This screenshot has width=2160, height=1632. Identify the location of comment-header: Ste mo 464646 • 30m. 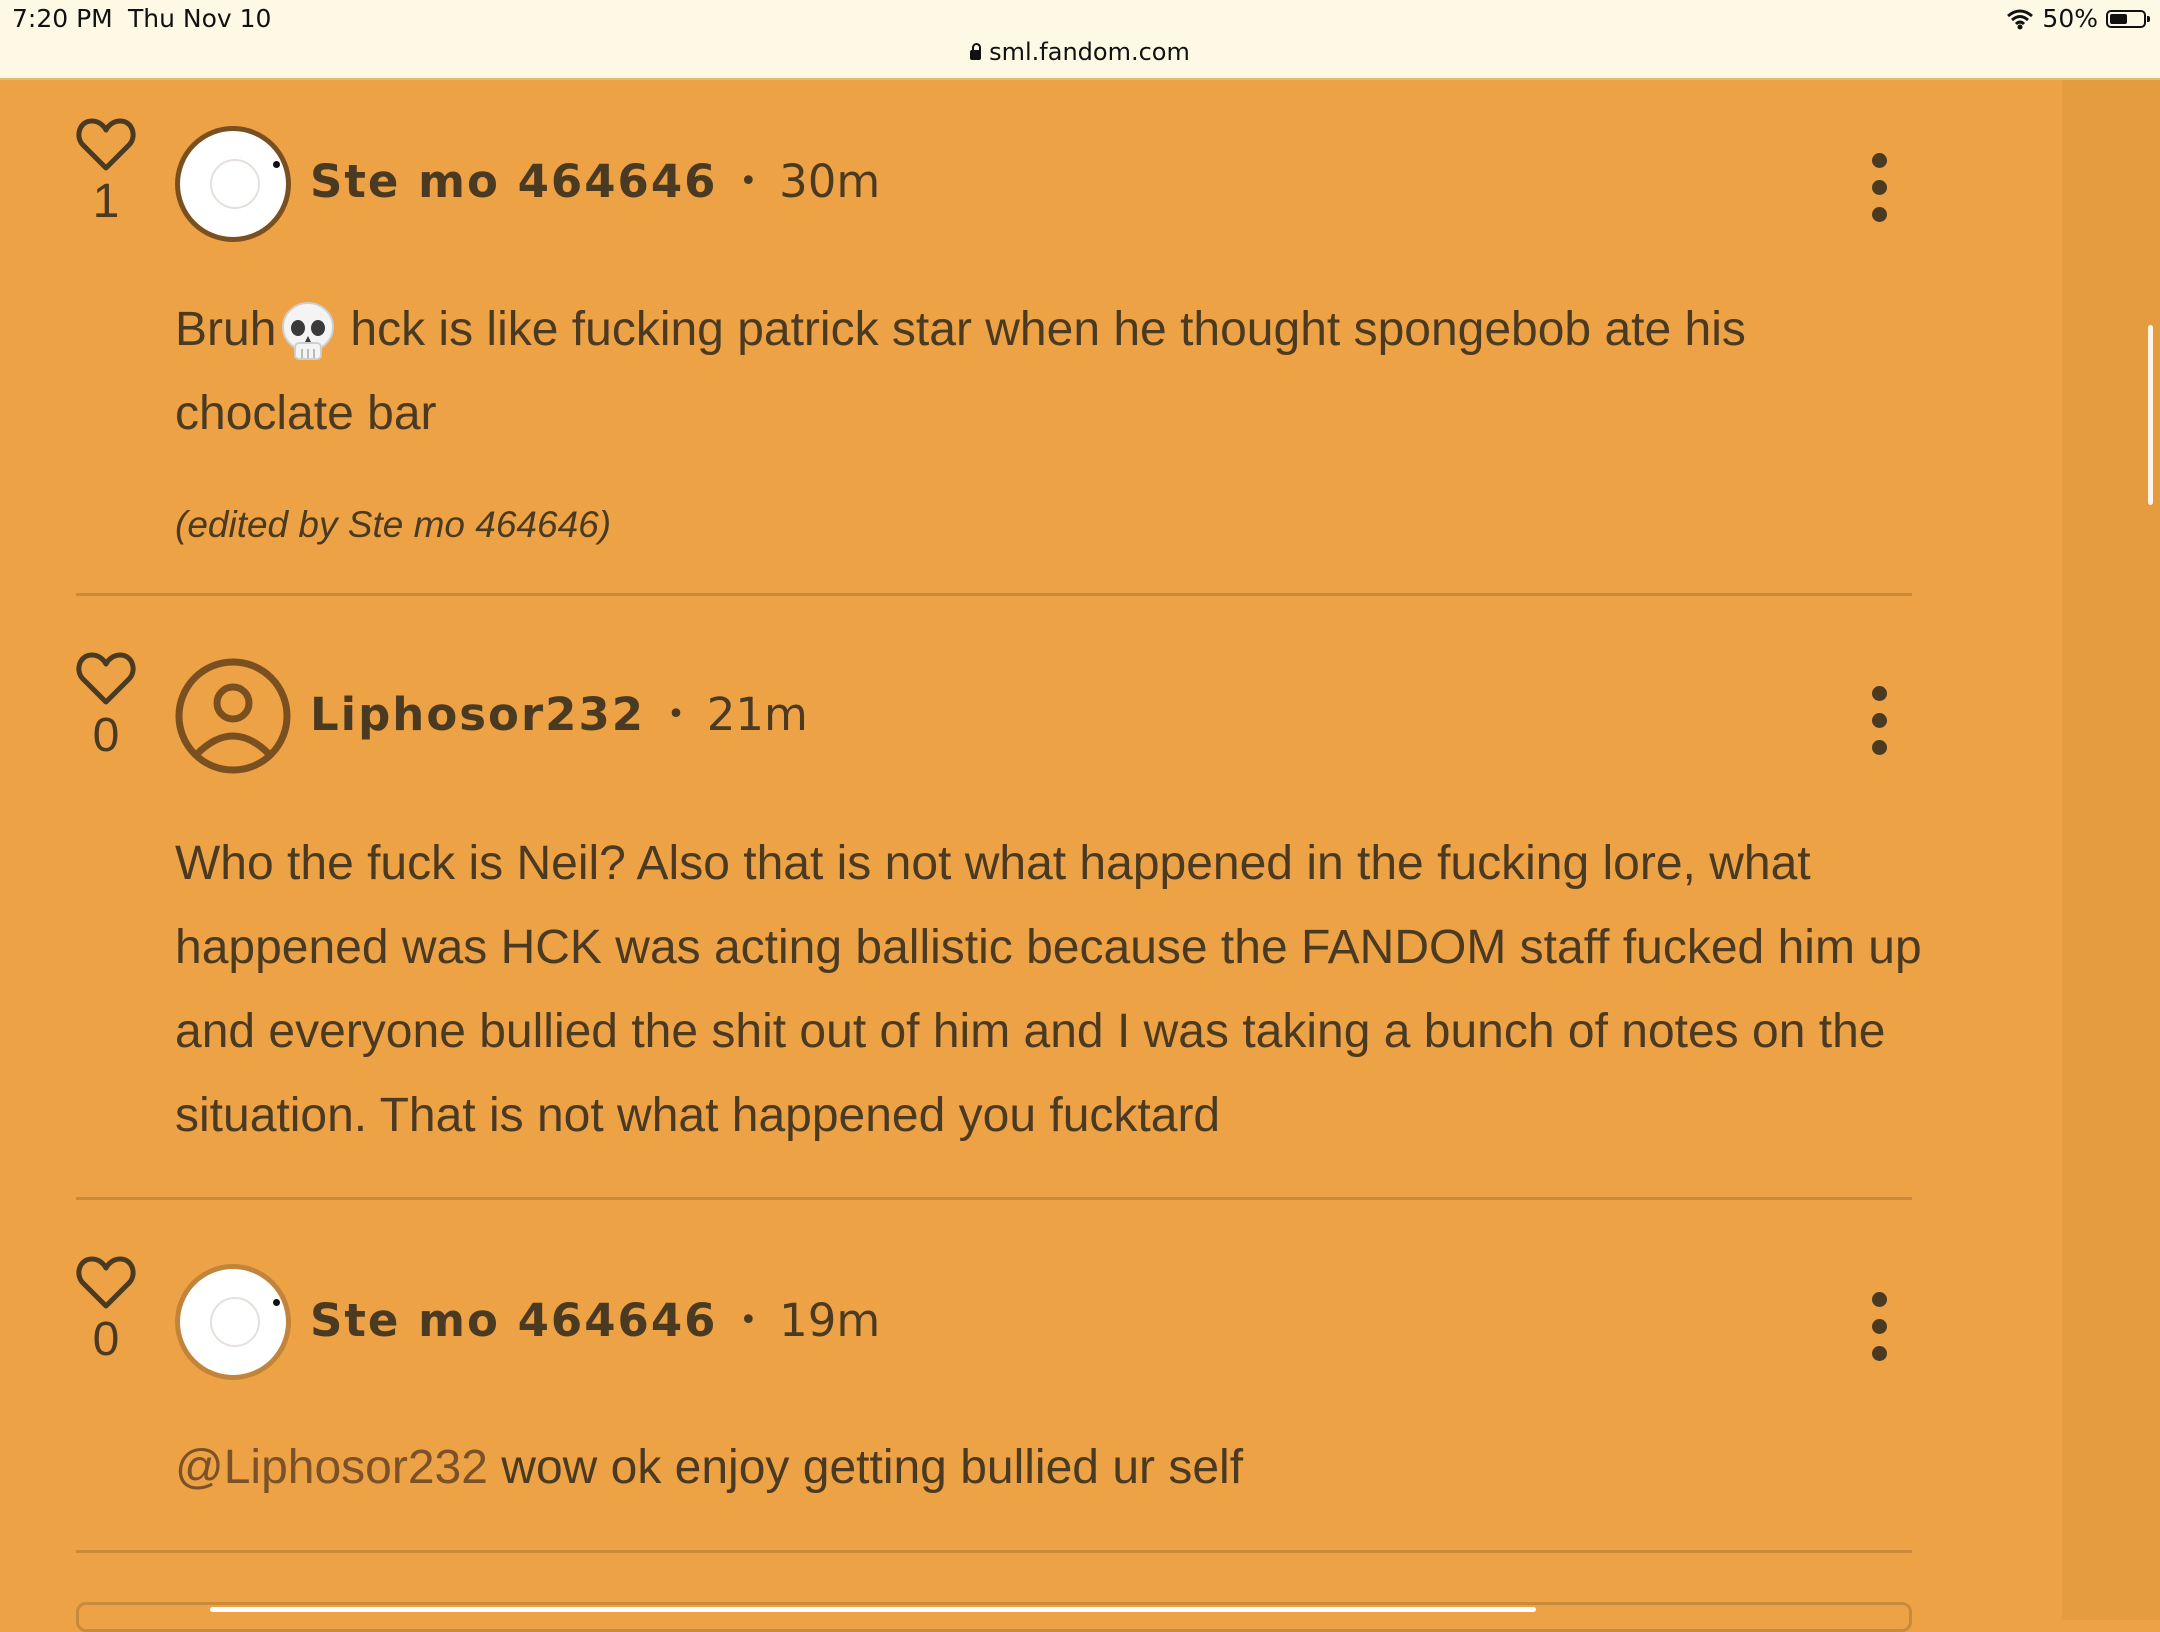
(595, 181).